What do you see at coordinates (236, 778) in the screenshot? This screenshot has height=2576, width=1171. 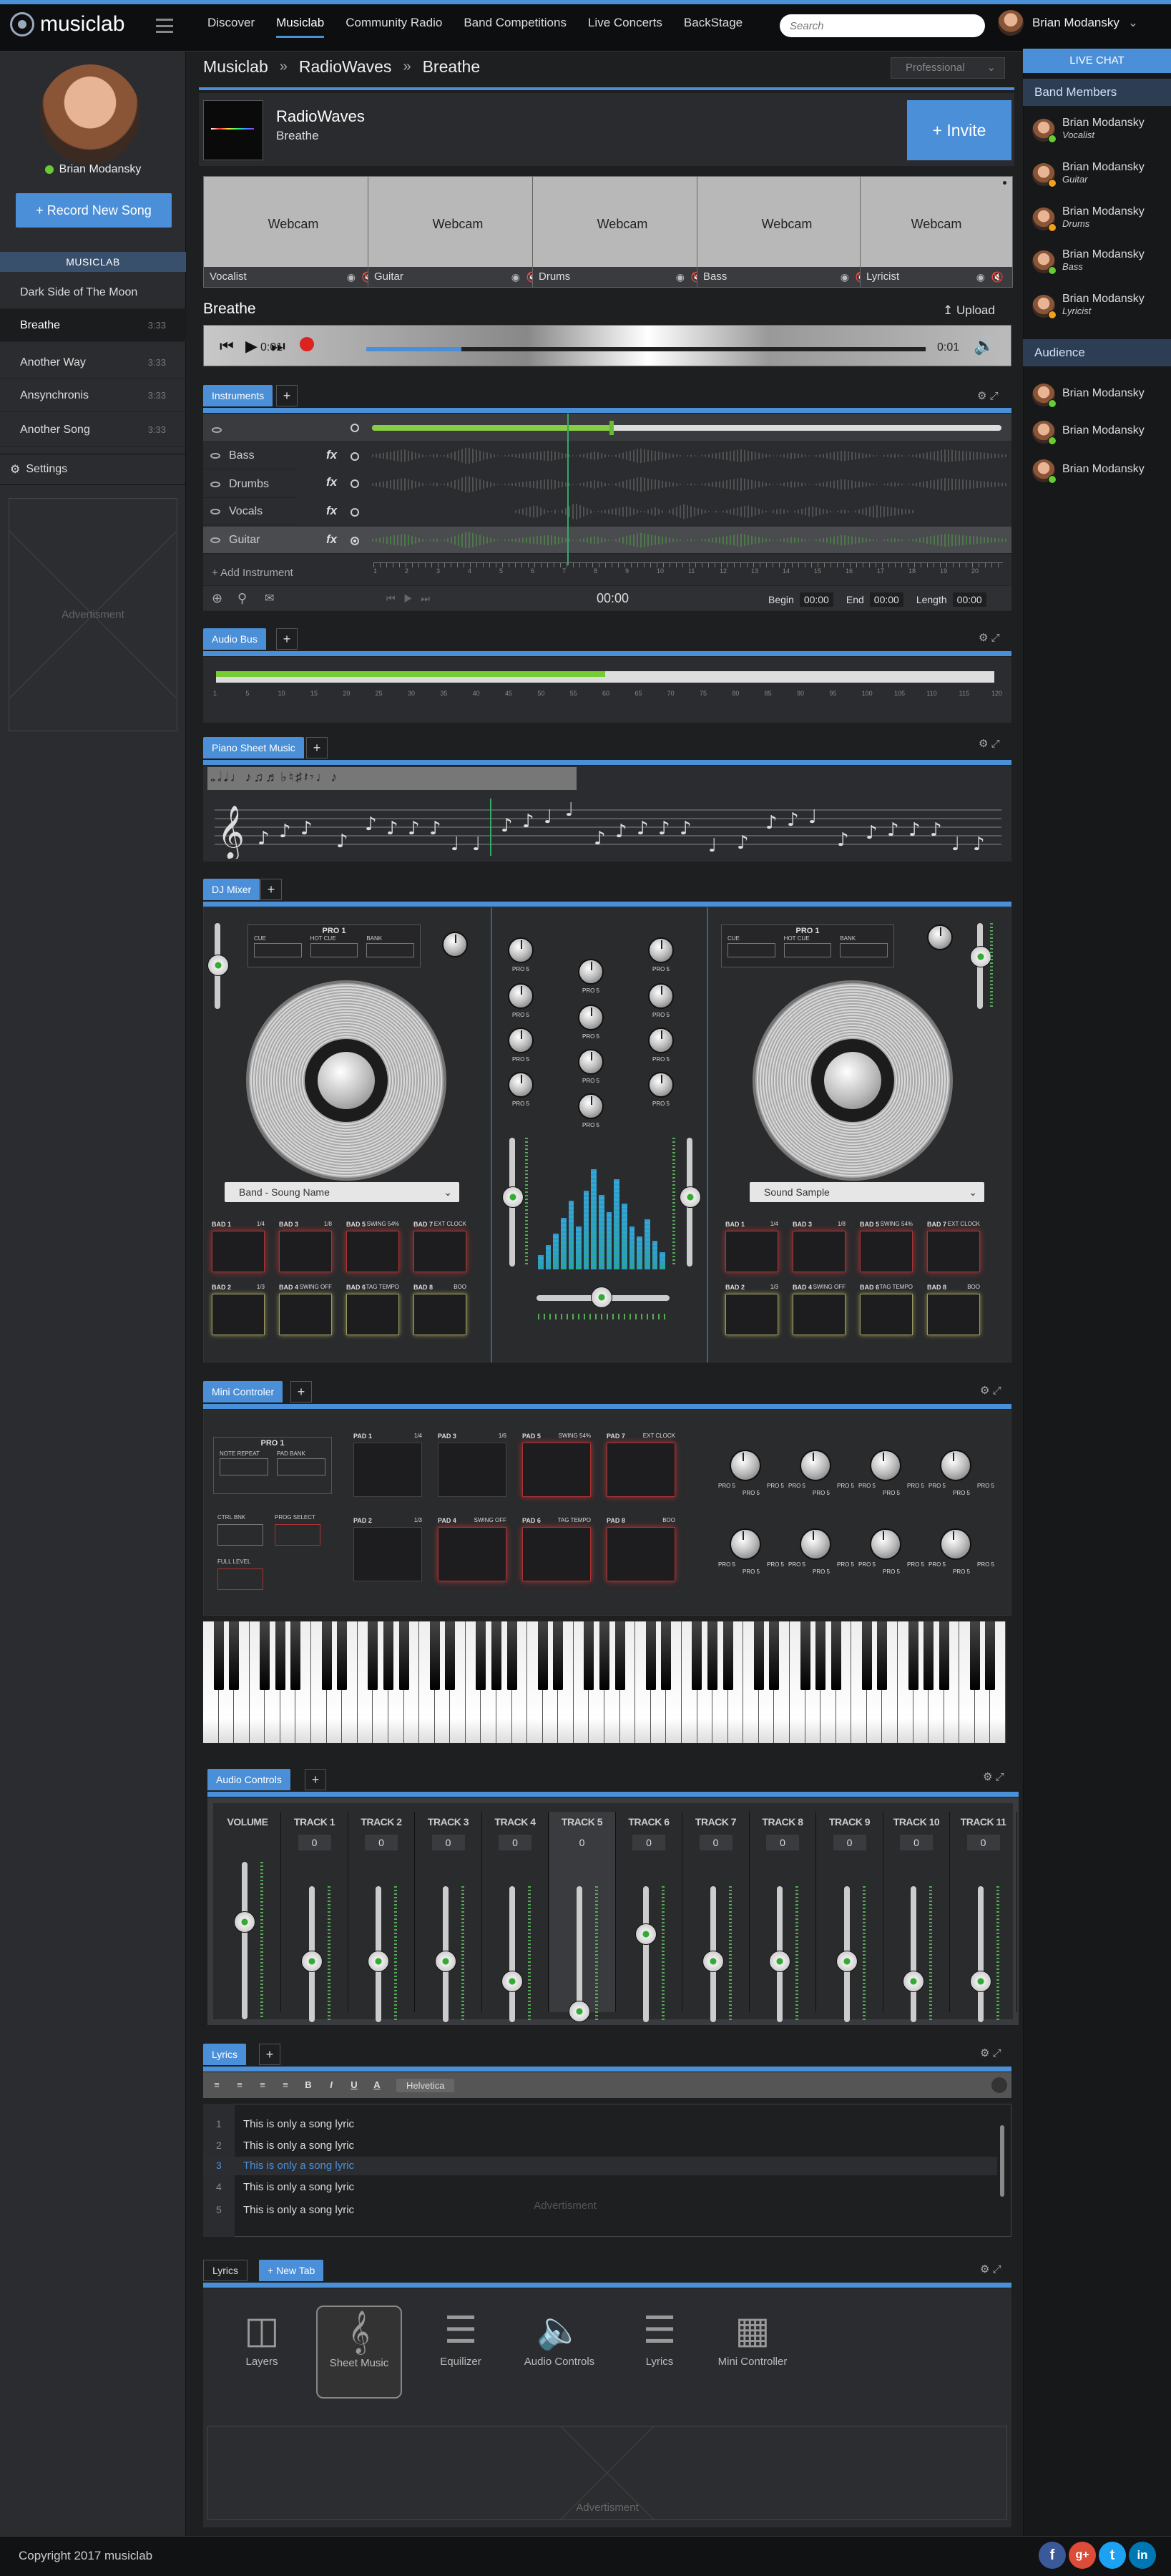 I see `note-icon: ♩` at bounding box center [236, 778].